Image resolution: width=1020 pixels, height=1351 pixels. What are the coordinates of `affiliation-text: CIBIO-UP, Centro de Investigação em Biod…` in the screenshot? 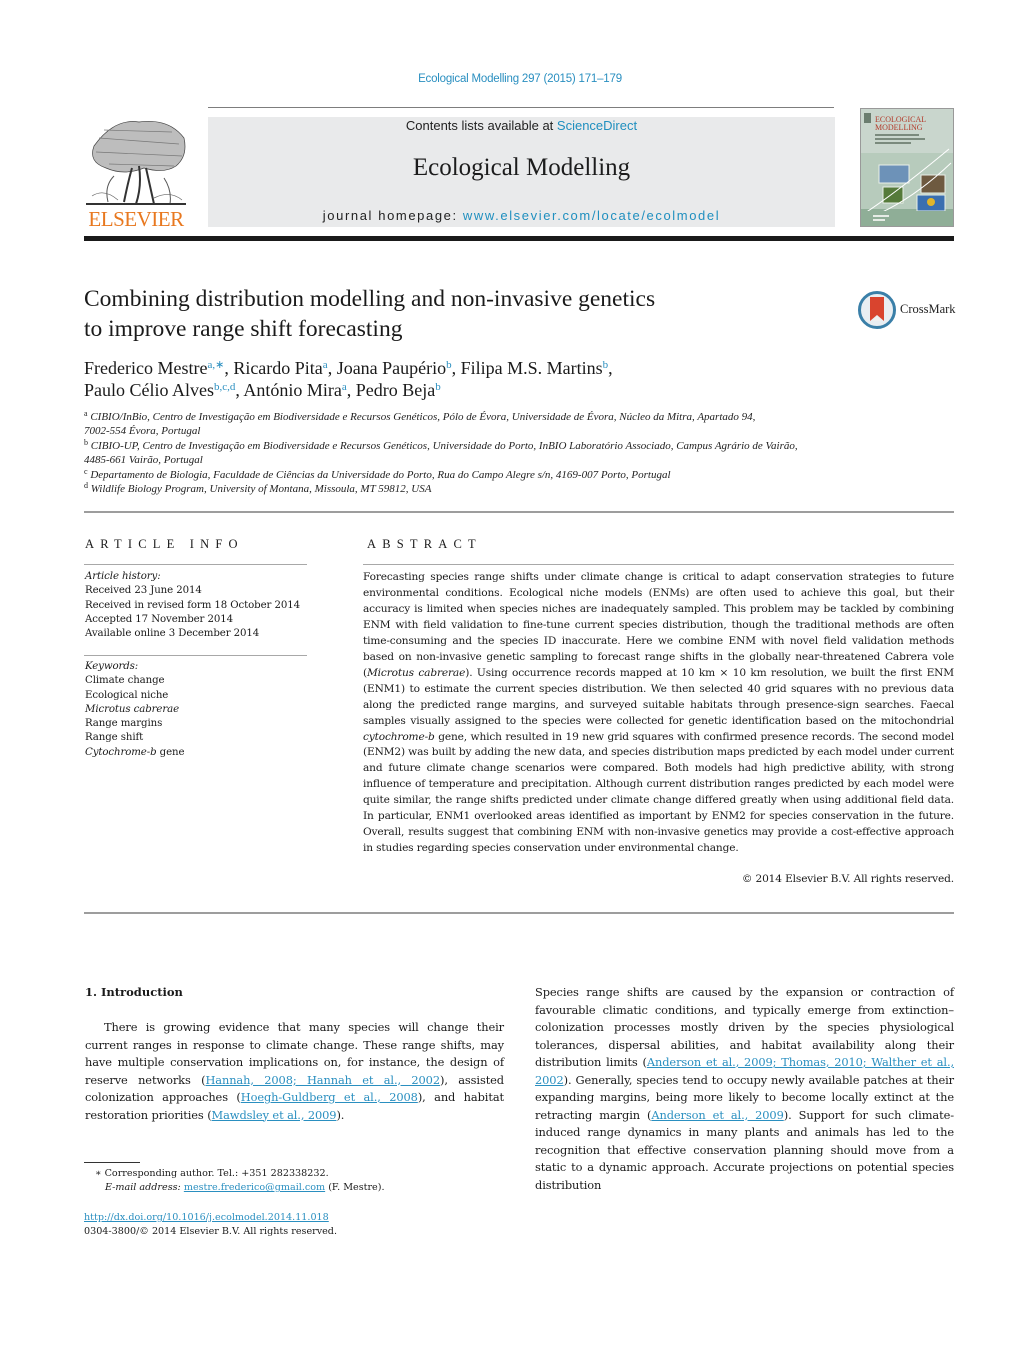 It's located at (444, 445).